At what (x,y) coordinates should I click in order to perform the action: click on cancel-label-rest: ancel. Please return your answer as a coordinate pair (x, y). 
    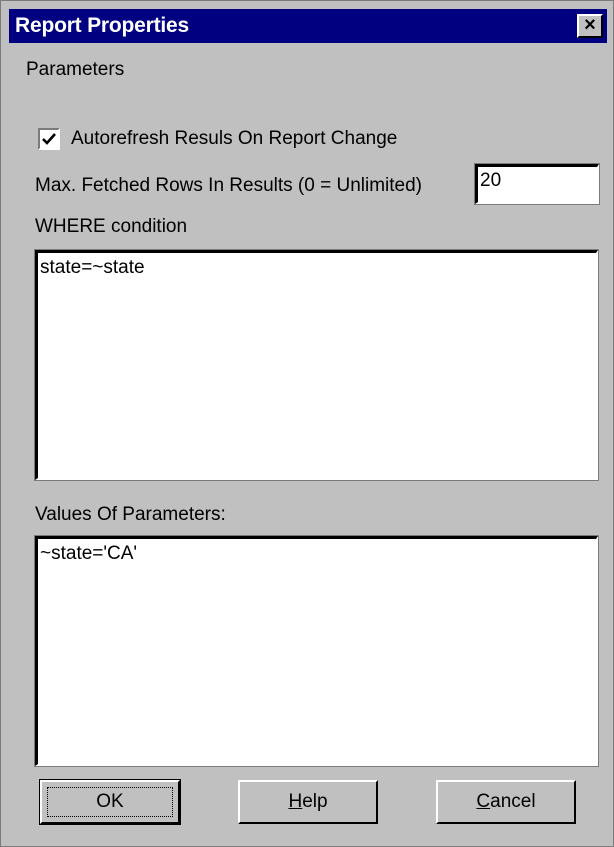
    Looking at the image, I should click on (513, 801).